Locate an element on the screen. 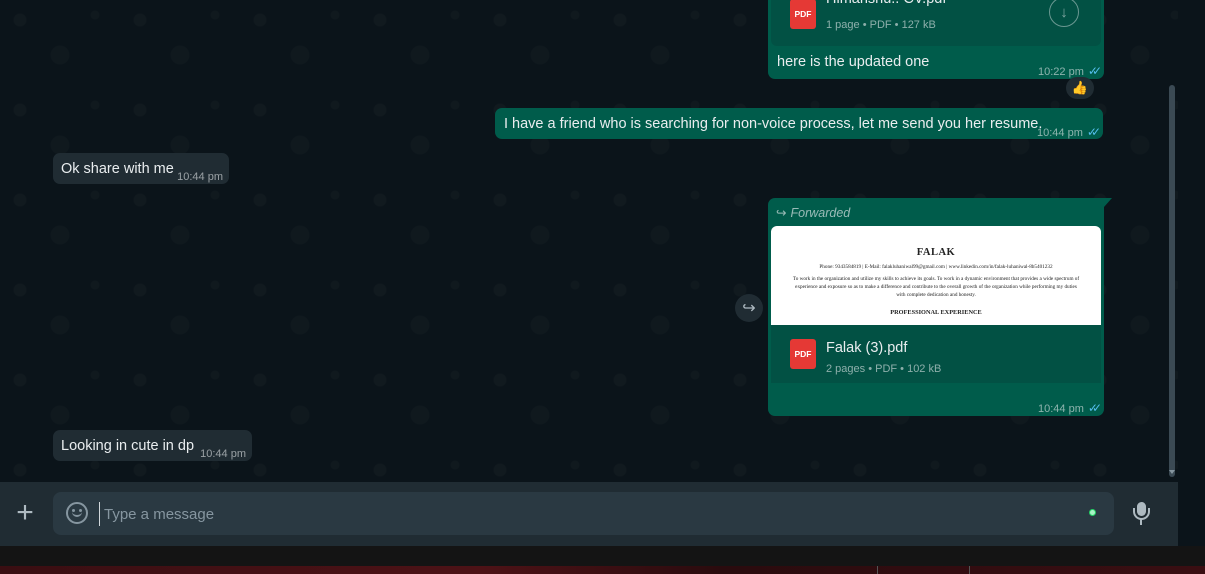 The width and height of the screenshot is (1205, 574). message-input is located at coordinates (582, 514).